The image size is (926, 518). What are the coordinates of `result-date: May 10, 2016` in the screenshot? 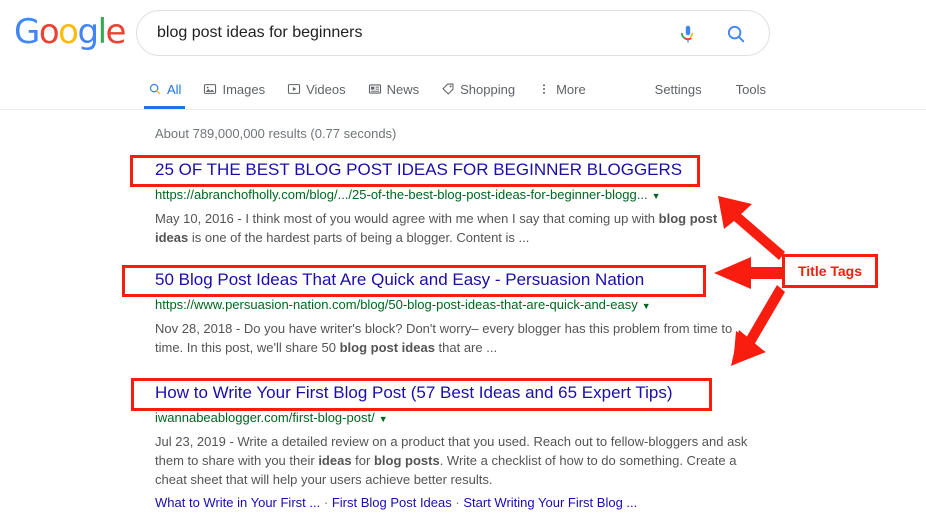 It's located at (194, 218).